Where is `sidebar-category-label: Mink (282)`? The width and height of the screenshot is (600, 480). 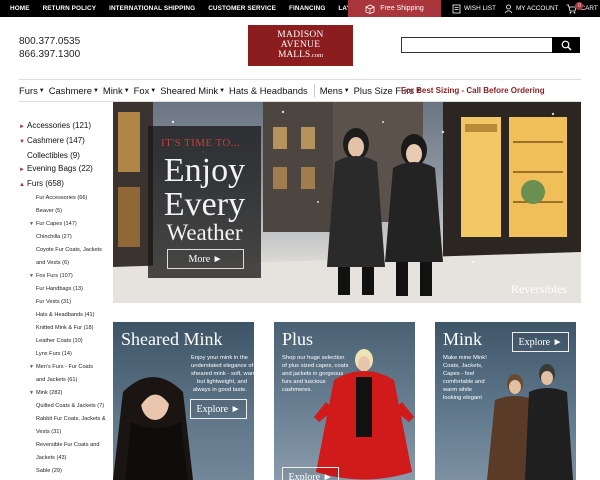 sidebar-category-label: Mink (282) is located at coordinates (49, 393).